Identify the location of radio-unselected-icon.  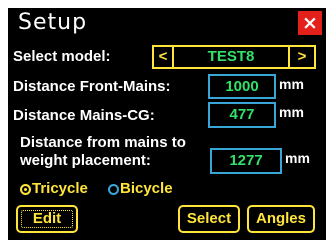
(113, 189).